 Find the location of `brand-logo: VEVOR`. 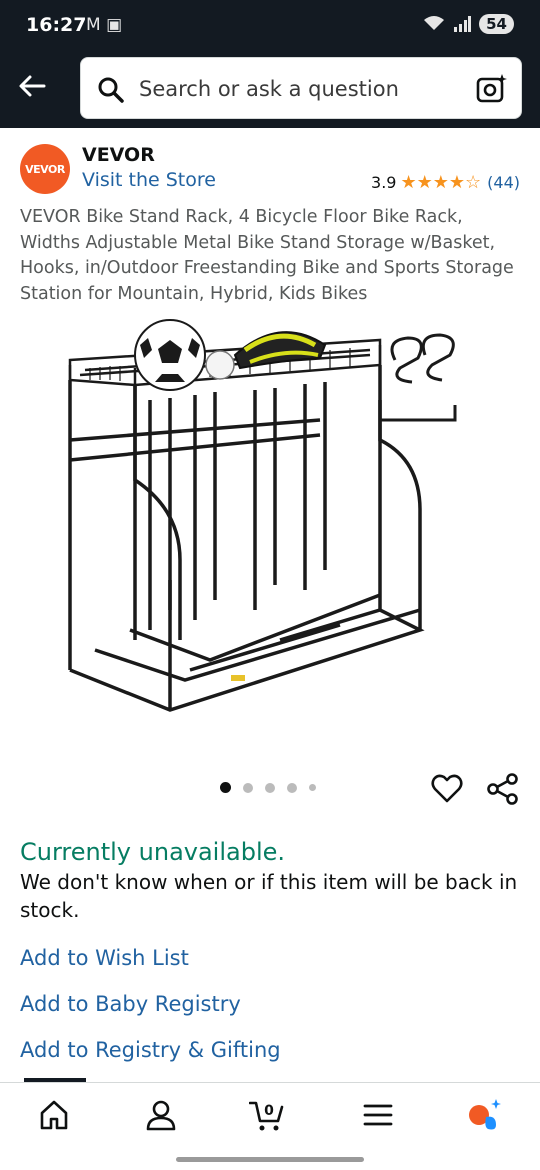

brand-logo: VEVOR is located at coordinates (45, 169).